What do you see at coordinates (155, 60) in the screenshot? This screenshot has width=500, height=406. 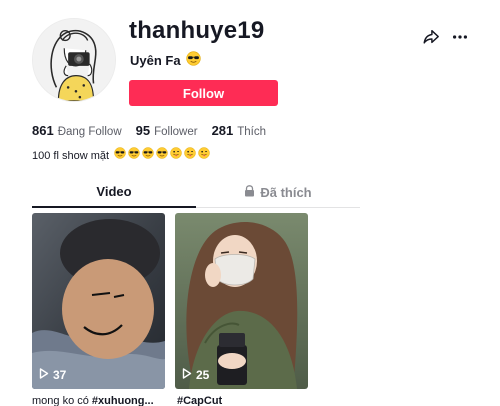 I see `nickname: Uyên Fa` at bounding box center [155, 60].